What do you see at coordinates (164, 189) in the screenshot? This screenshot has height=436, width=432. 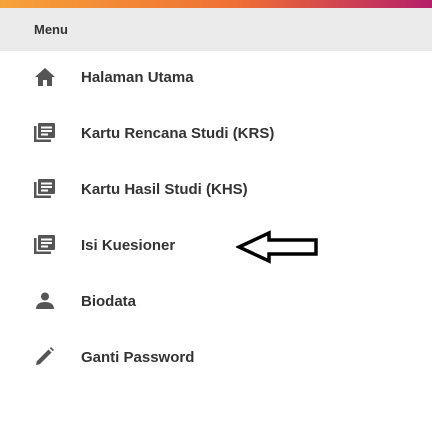 I see `menu-item-label: Kartu Hasil Studi (KHS)` at bounding box center [164, 189].